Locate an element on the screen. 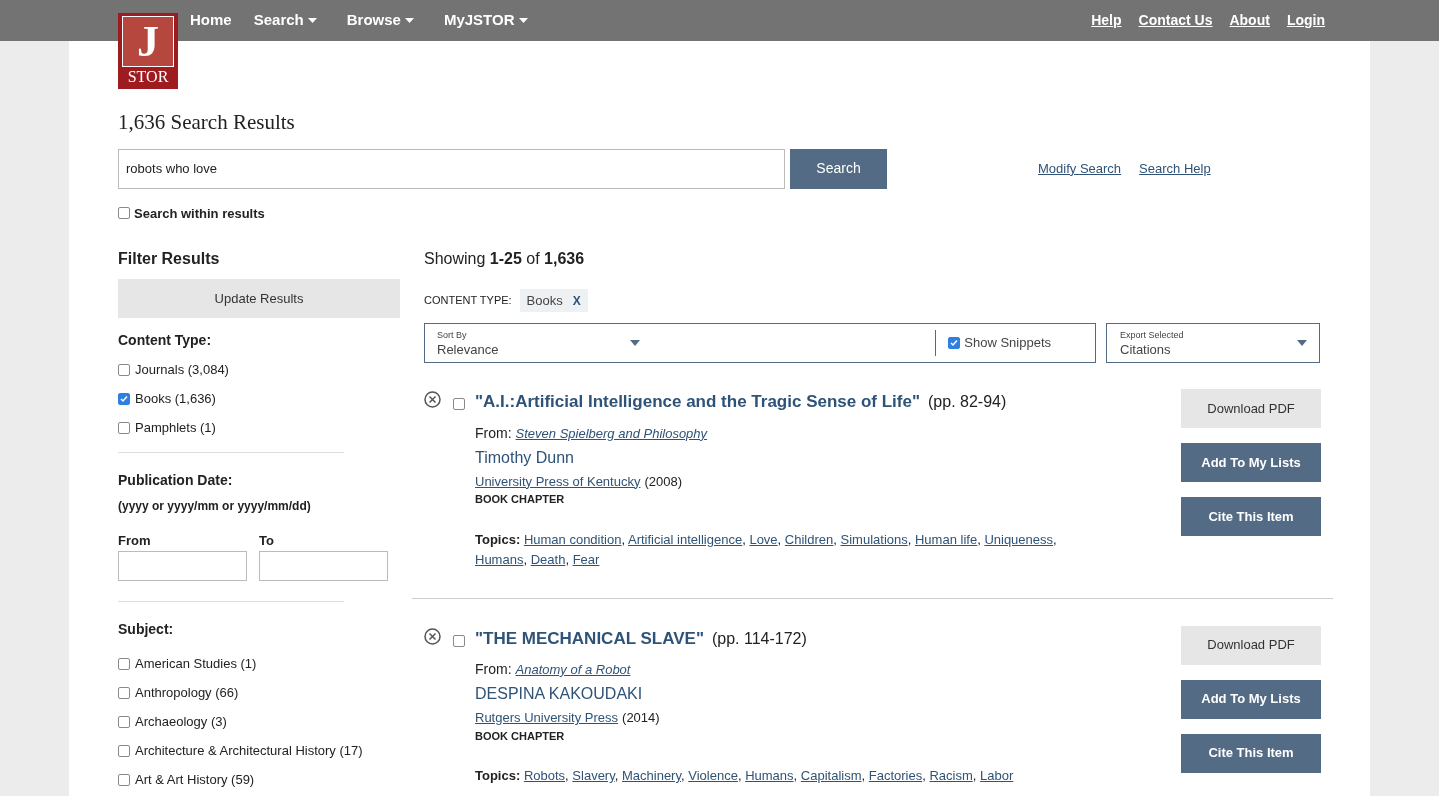  utility-link: About is located at coordinates (1249, 20).